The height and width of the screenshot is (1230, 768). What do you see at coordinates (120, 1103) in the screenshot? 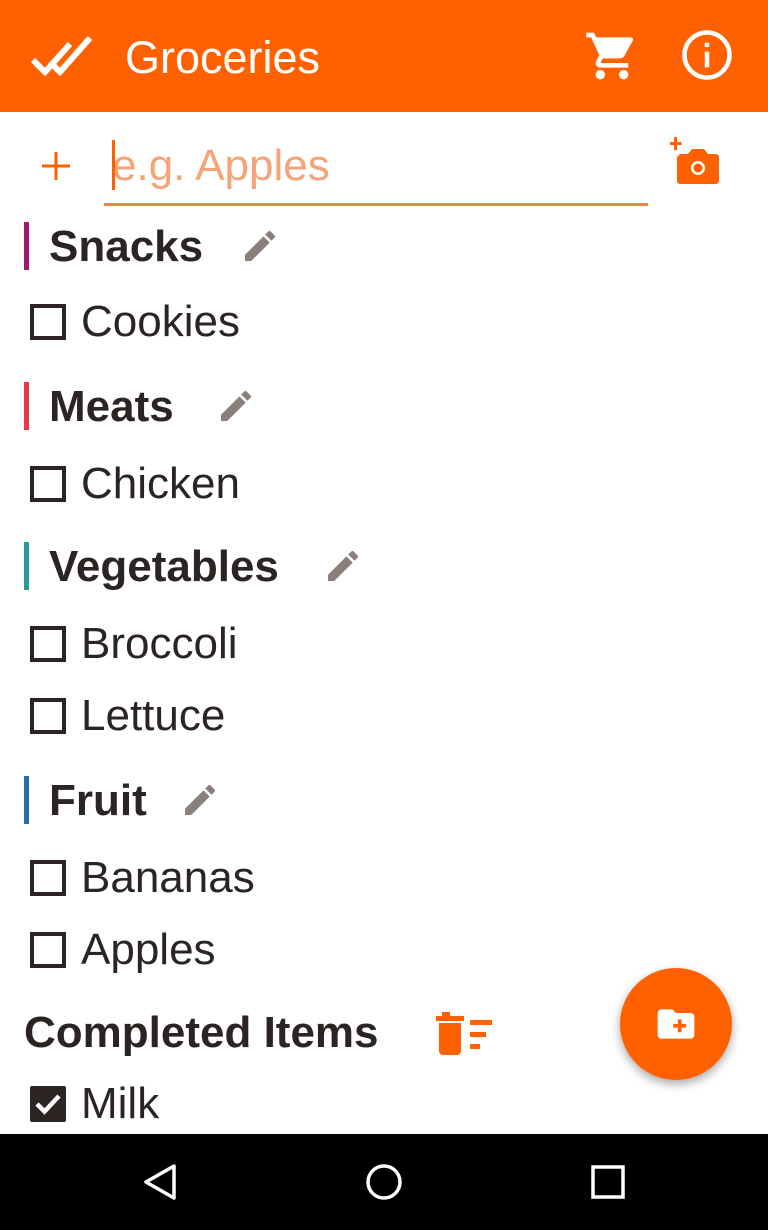
I see `item-label: Milk` at bounding box center [120, 1103].